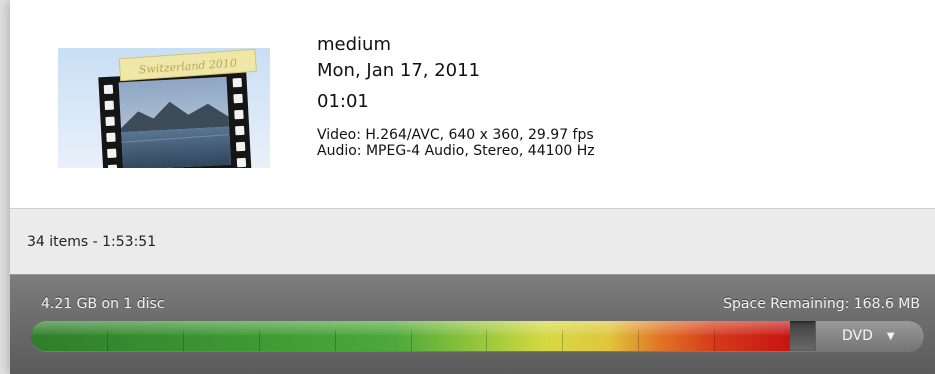  I want to click on capacity-meter-segments, so click(410, 336).